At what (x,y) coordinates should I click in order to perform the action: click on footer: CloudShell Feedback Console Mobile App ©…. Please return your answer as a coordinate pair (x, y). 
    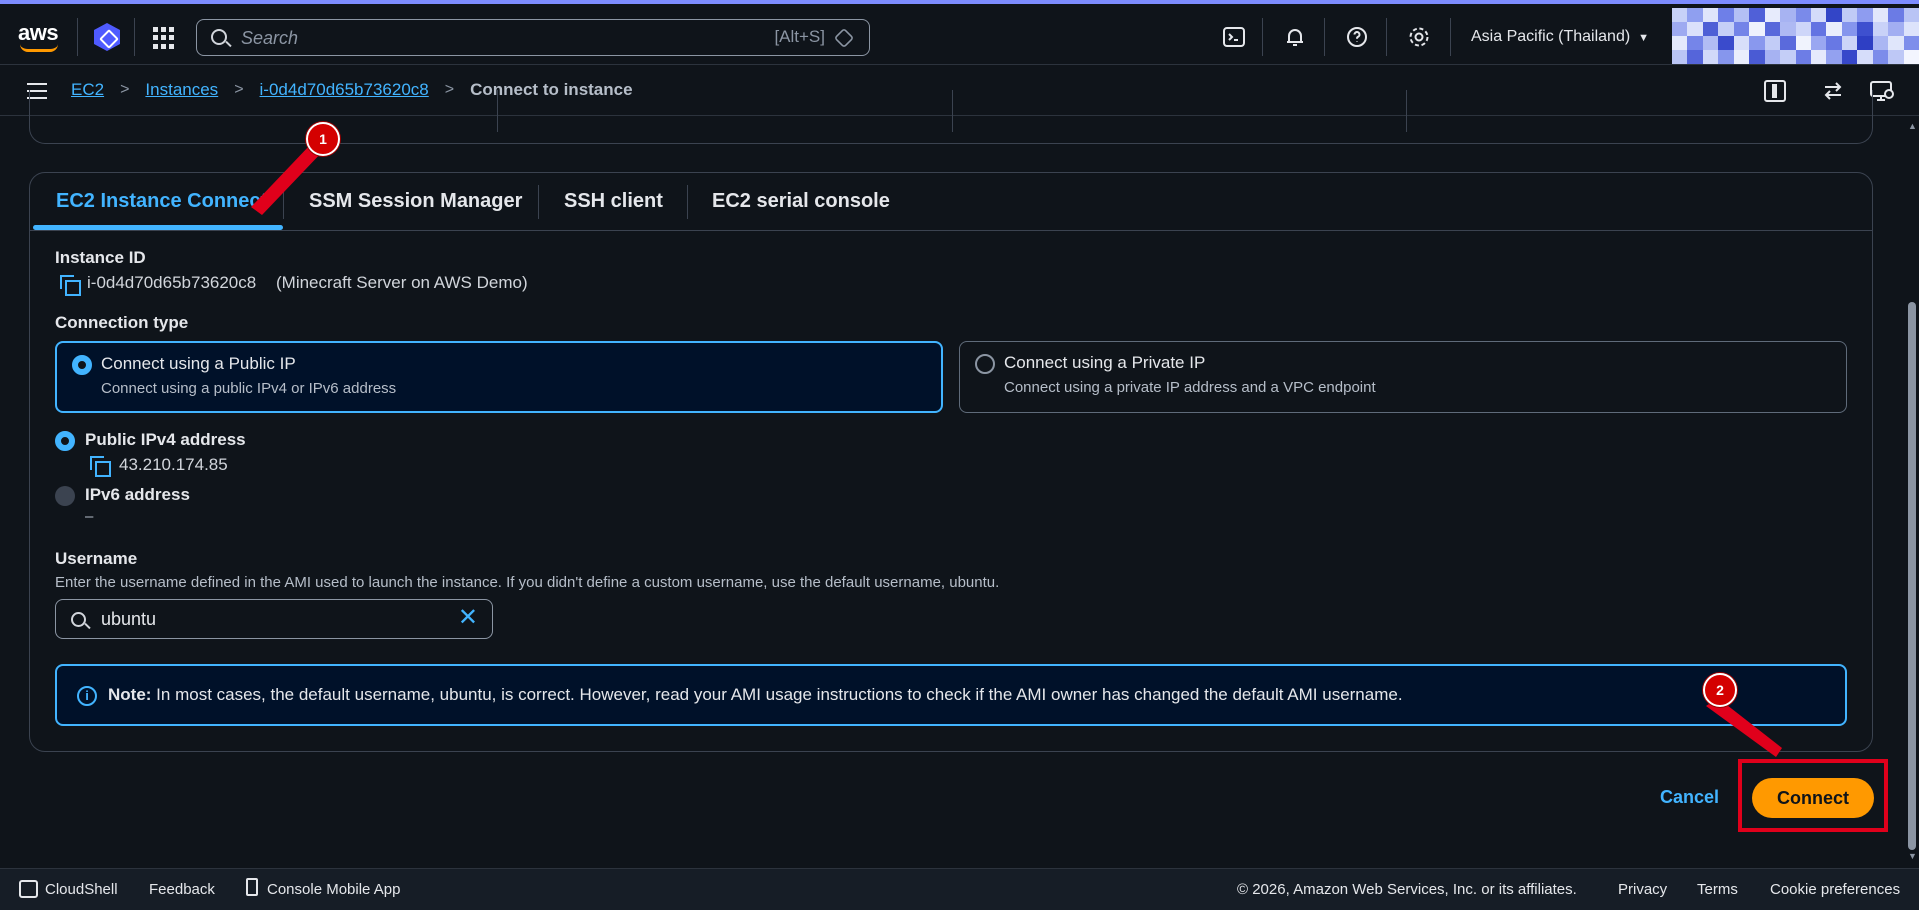
    Looking at the image, I should click on (959, 889).